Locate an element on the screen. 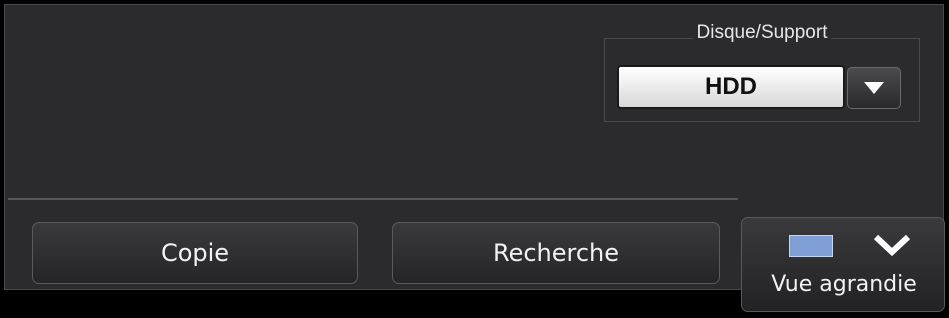 The height and width of the screenshot is (318, 949). media-dropdown-button is located at coordinates (874, 88).